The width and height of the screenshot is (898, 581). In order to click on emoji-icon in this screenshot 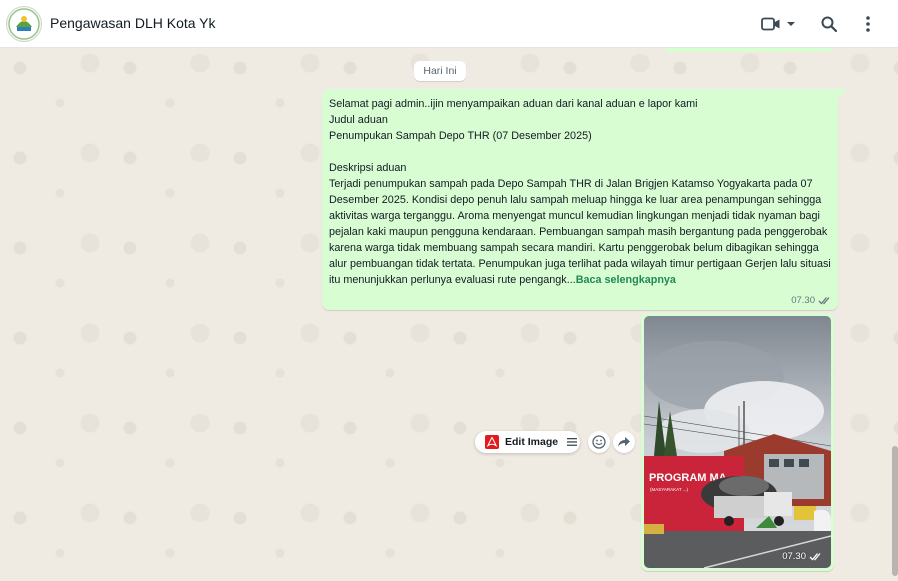, I will do `click(599, 442)`.